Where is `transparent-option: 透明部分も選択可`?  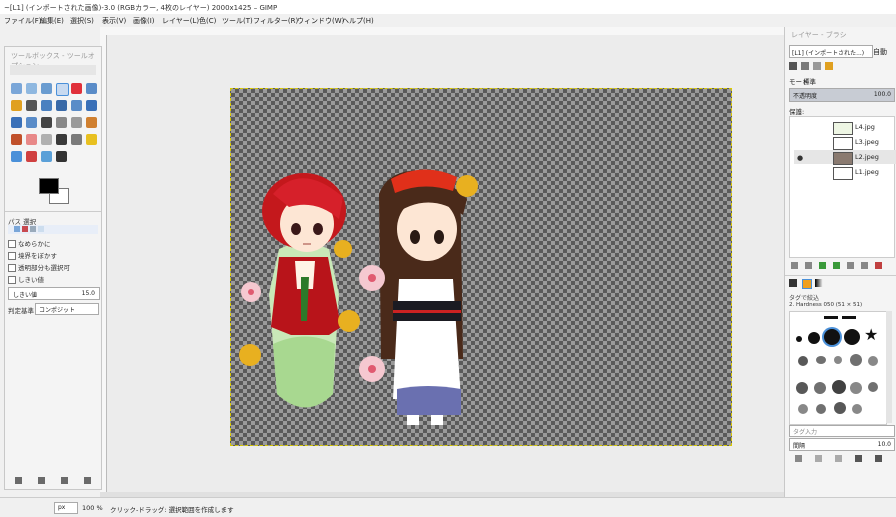
transparent-option: 透明部分も選択可 is located at coordinates (39, 267).